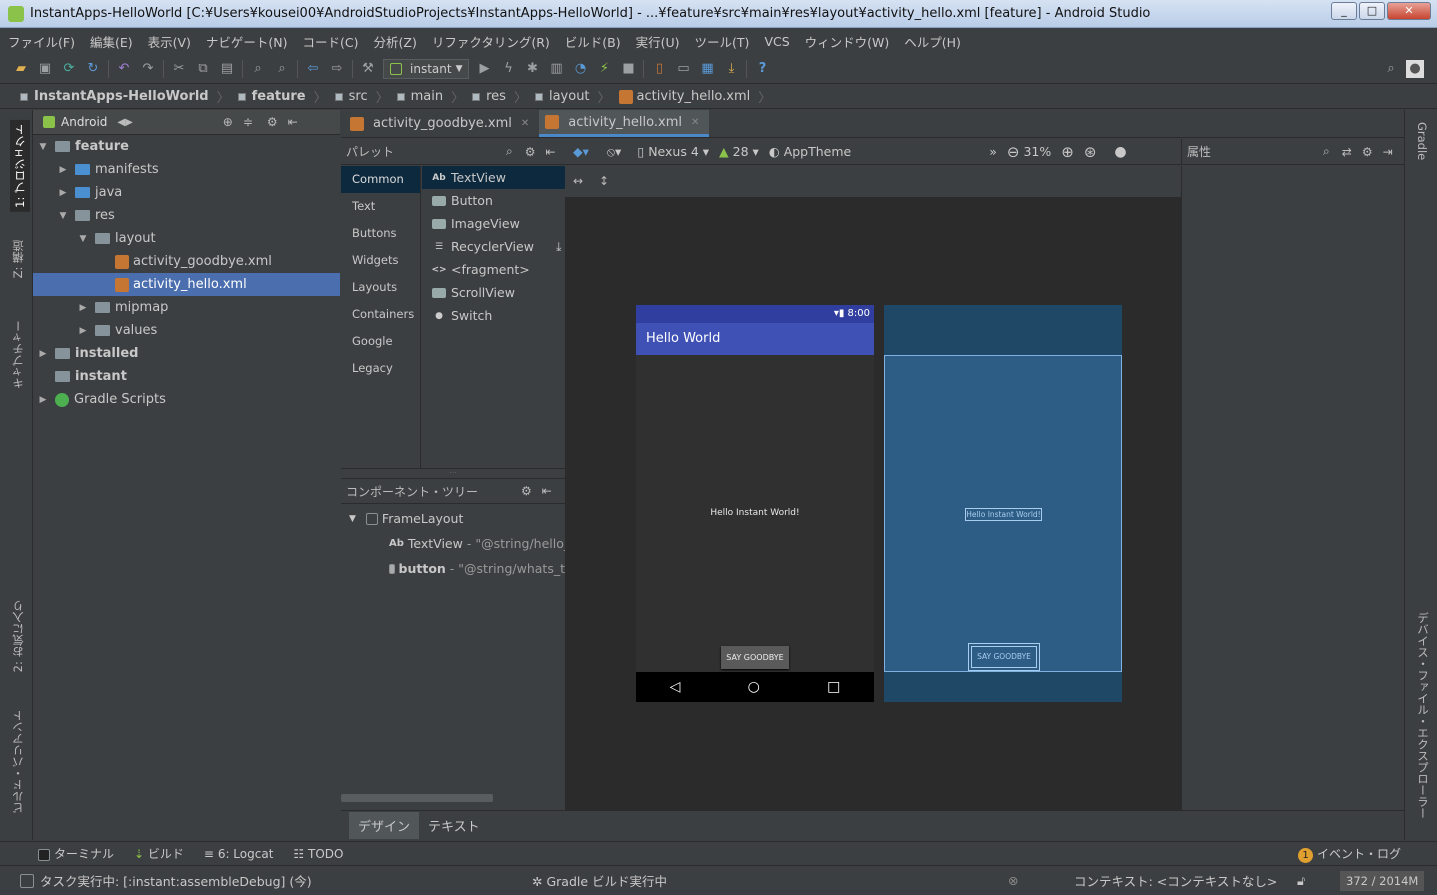  What do you see at coordinates (493, 177) in the screenshot?
I see `palette-item: Ab TextView` at bounding box center [493, 177].